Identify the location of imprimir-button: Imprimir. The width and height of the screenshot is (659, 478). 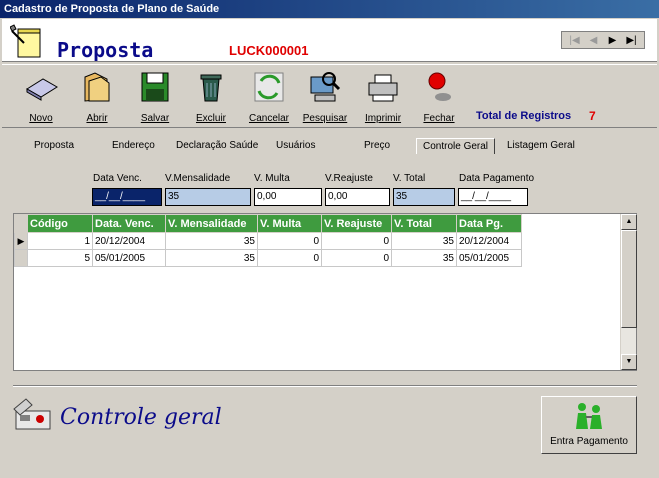
(383, 97).